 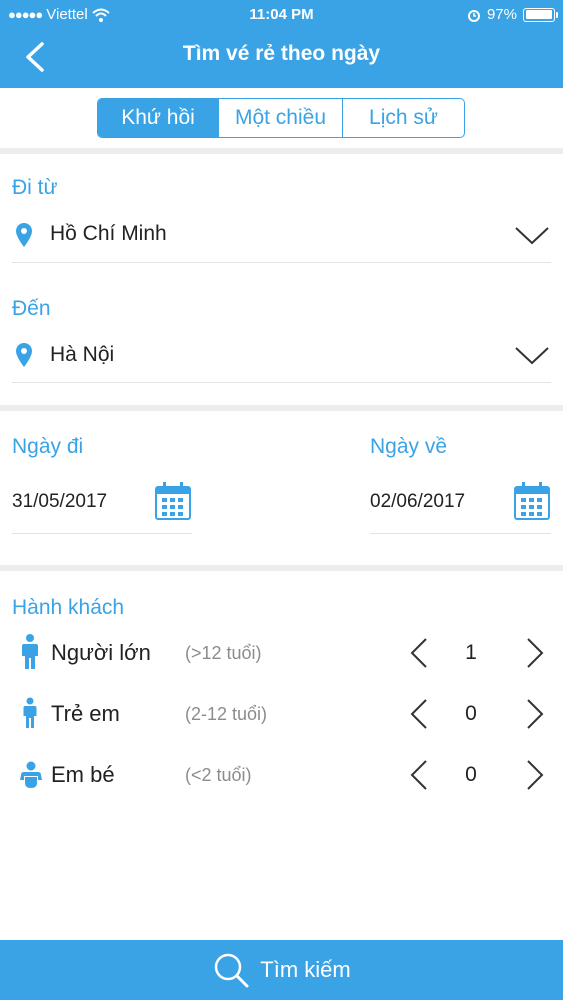 I want to click on to-label: Đến, so click(x=31, y=308).